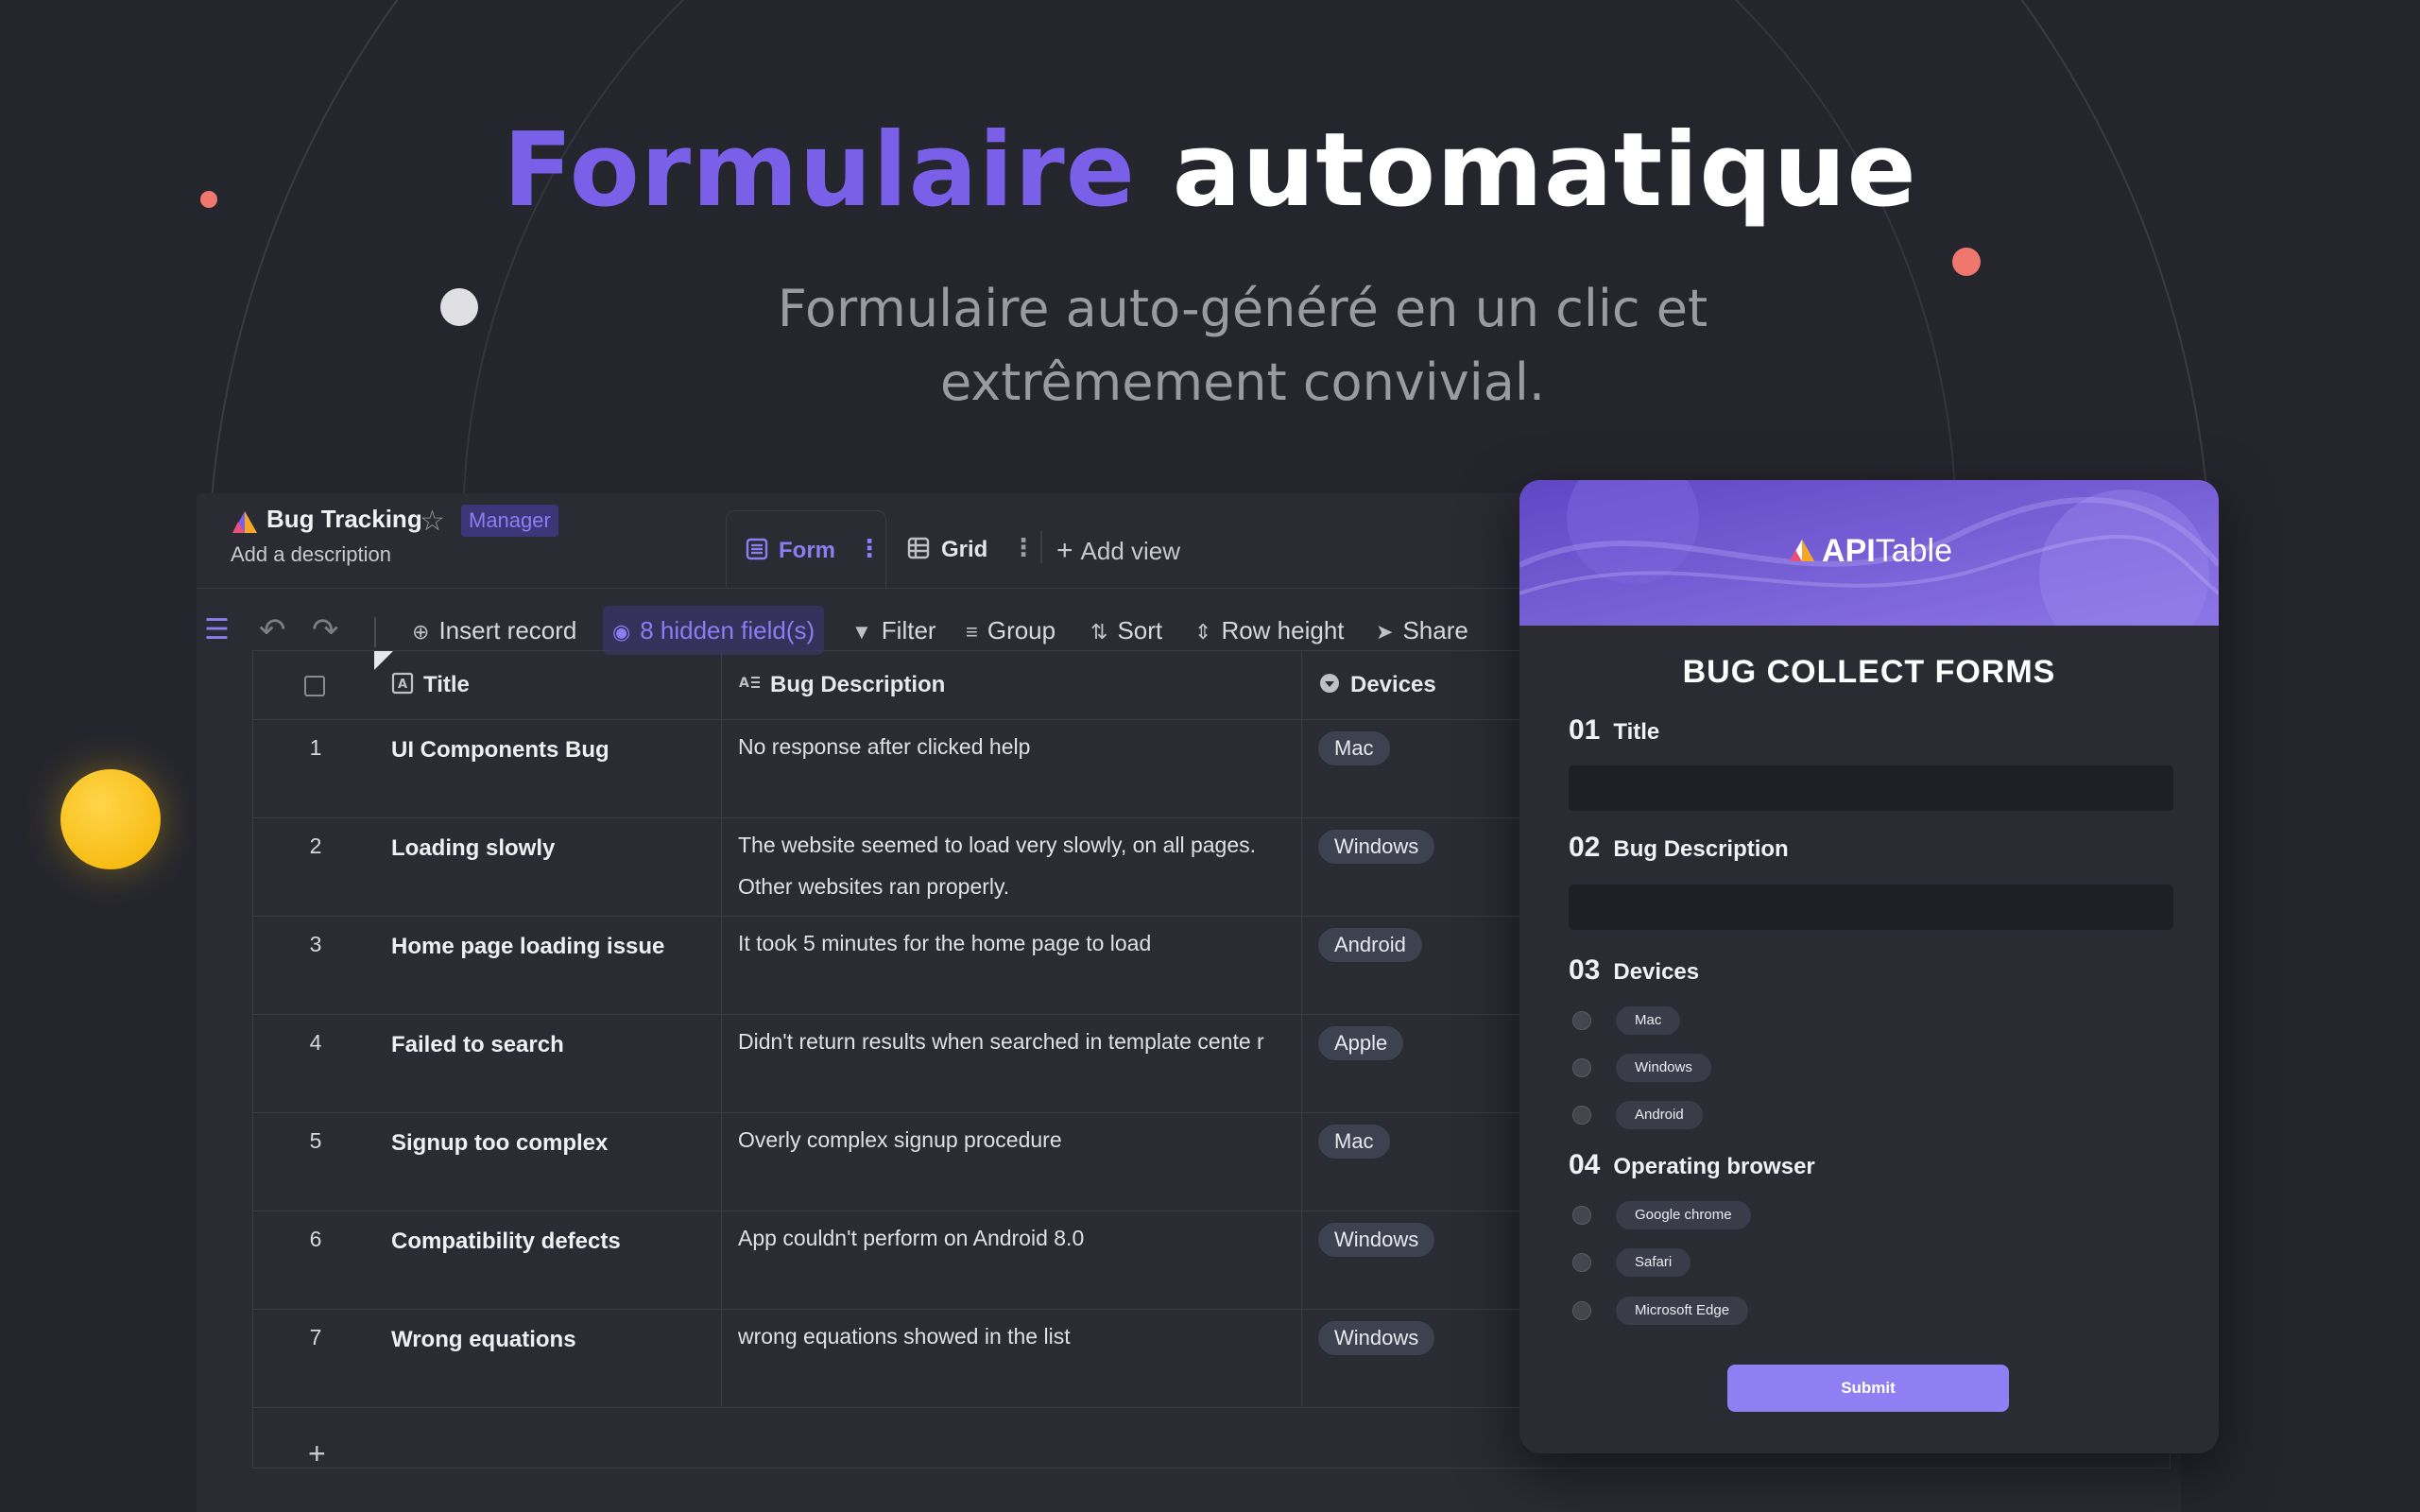 The width and height of the screenshot is (2420, 1512). I want to click on hero-subtitle-line1: Formulaire auto-généré en un clic et, so click(1243, 308).